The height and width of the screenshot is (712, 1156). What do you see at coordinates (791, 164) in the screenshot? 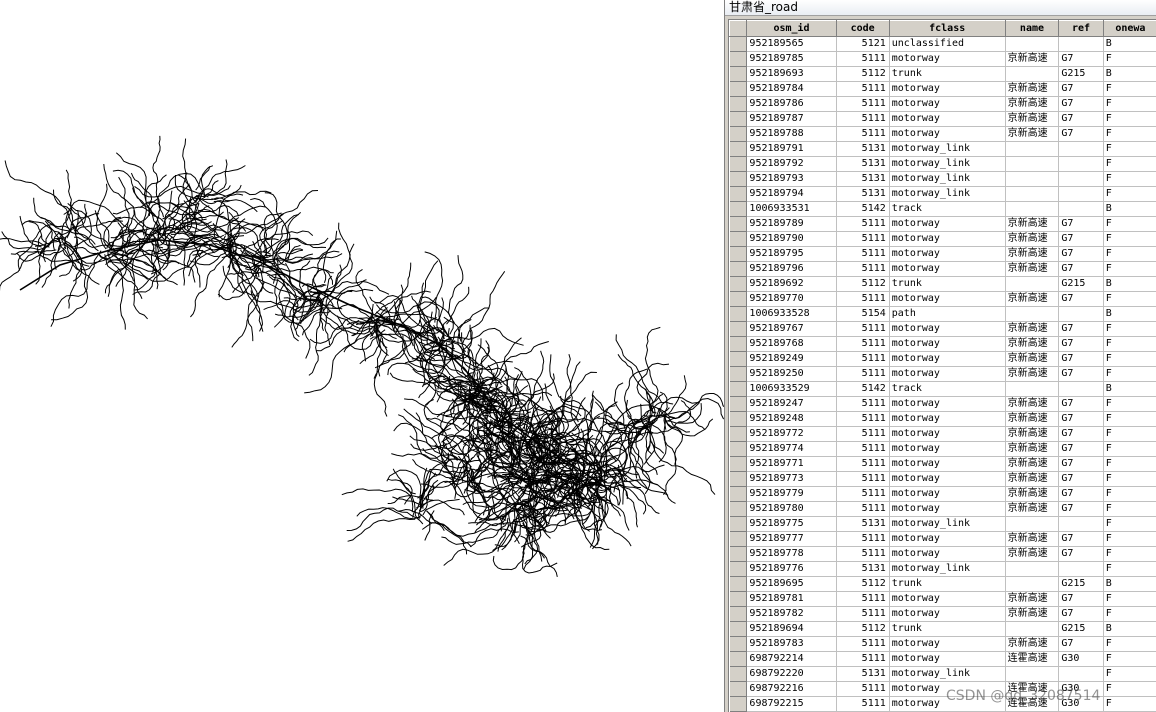
I see `cell-osm-id: 952189792` at bounding box center [791, 164].